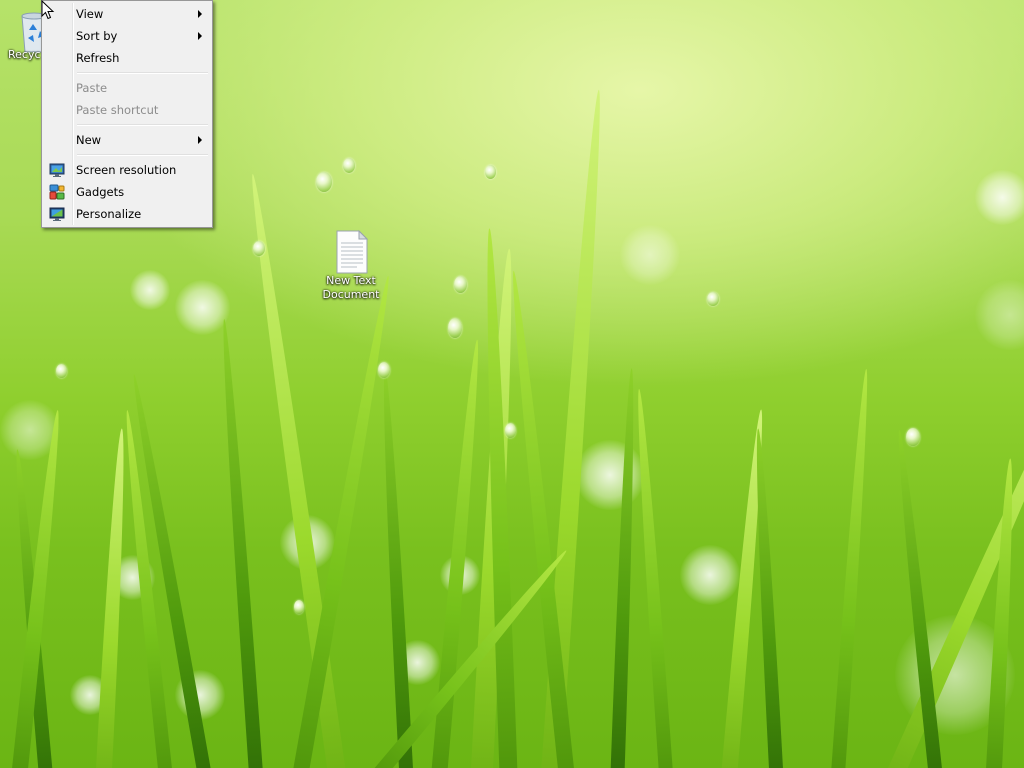  I want to click on menu-item-label: Screen resolution, so click(126, 170).